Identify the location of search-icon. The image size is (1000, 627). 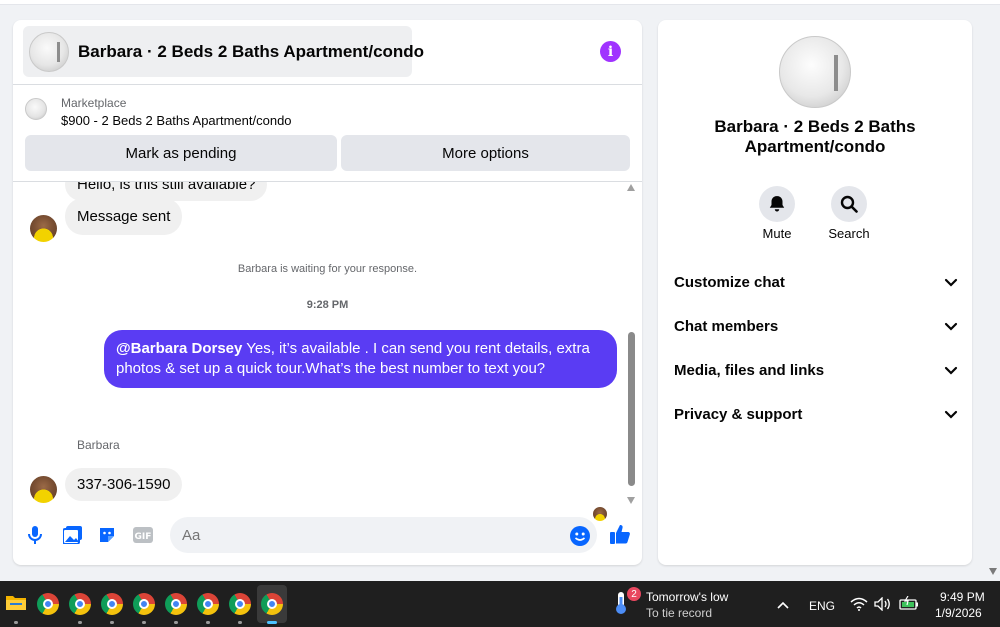
(849, 204).